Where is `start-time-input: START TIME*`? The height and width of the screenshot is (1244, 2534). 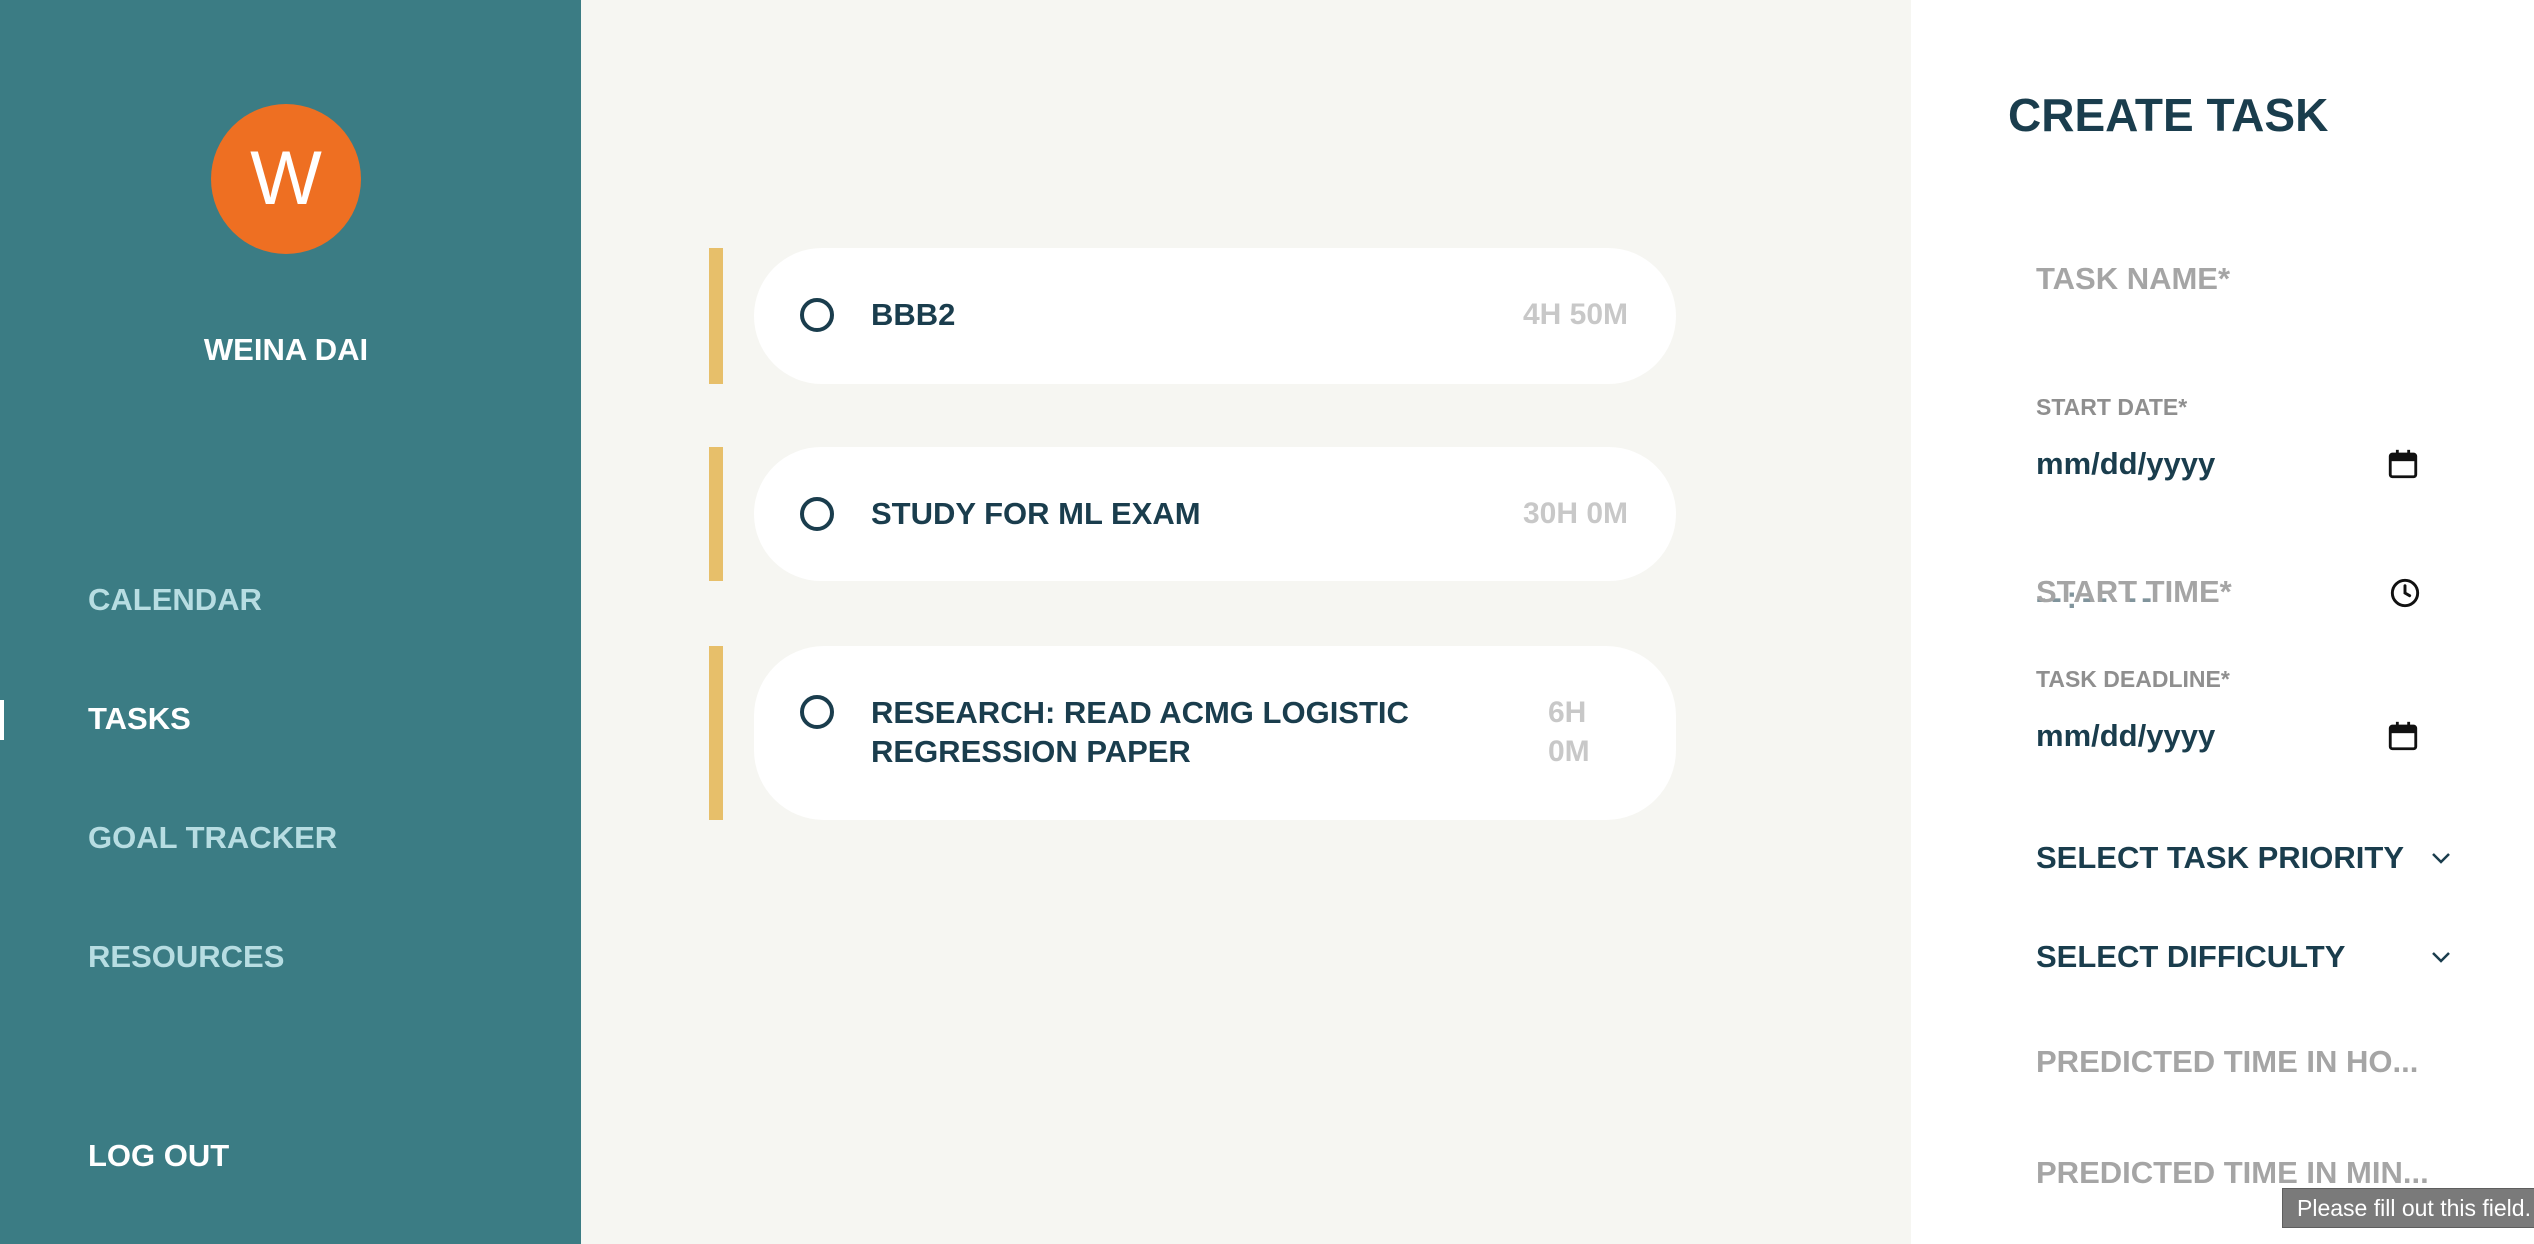 start-time-input: START TIME* is located at coordinates (2134, 592).